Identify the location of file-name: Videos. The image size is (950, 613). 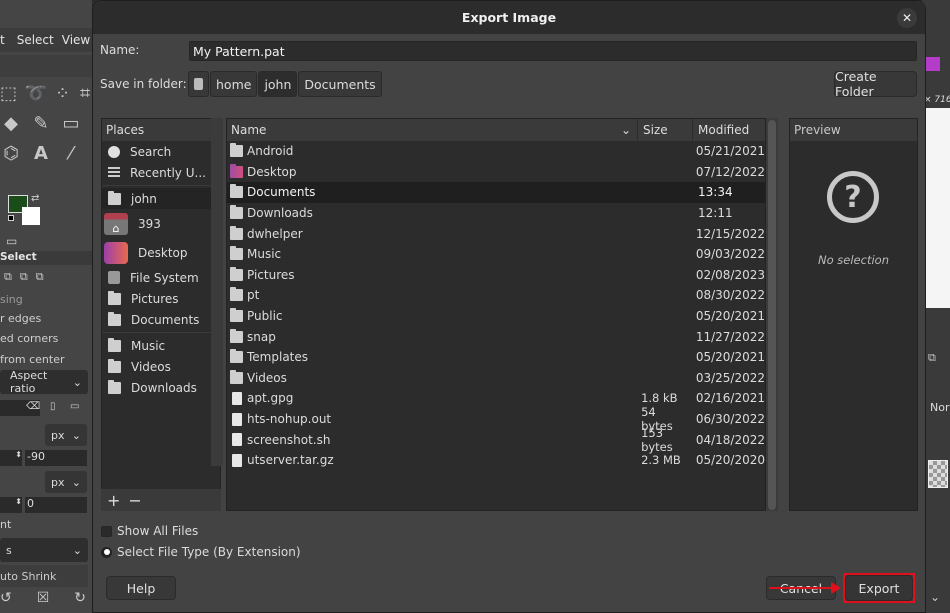
(267, 377).